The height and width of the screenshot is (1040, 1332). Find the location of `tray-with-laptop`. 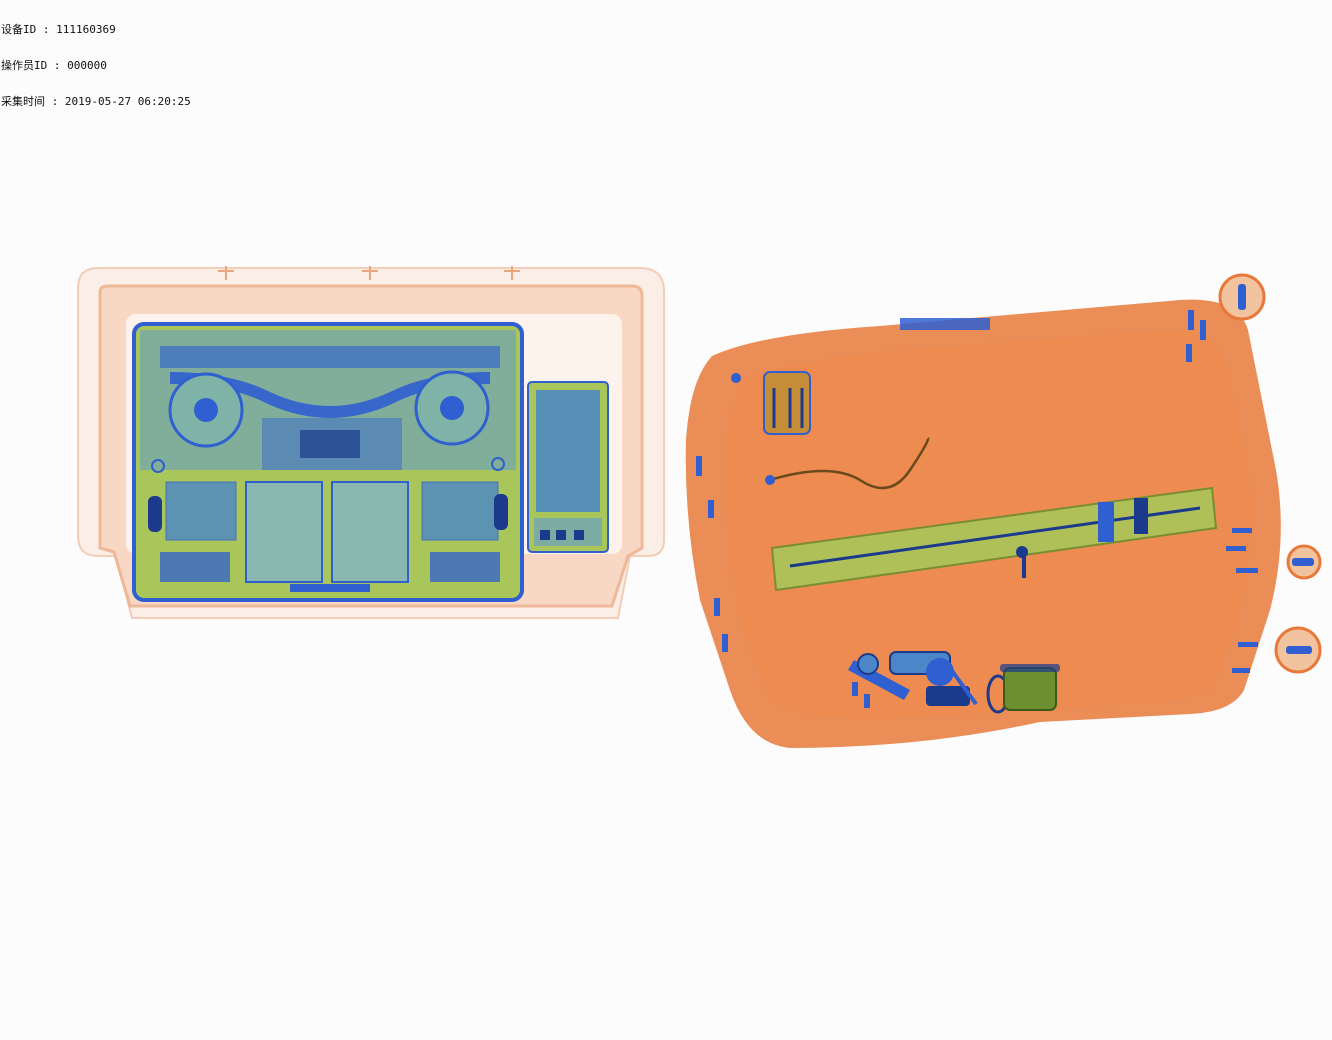

tray-with-laptop is located at coordinates (371, 442).